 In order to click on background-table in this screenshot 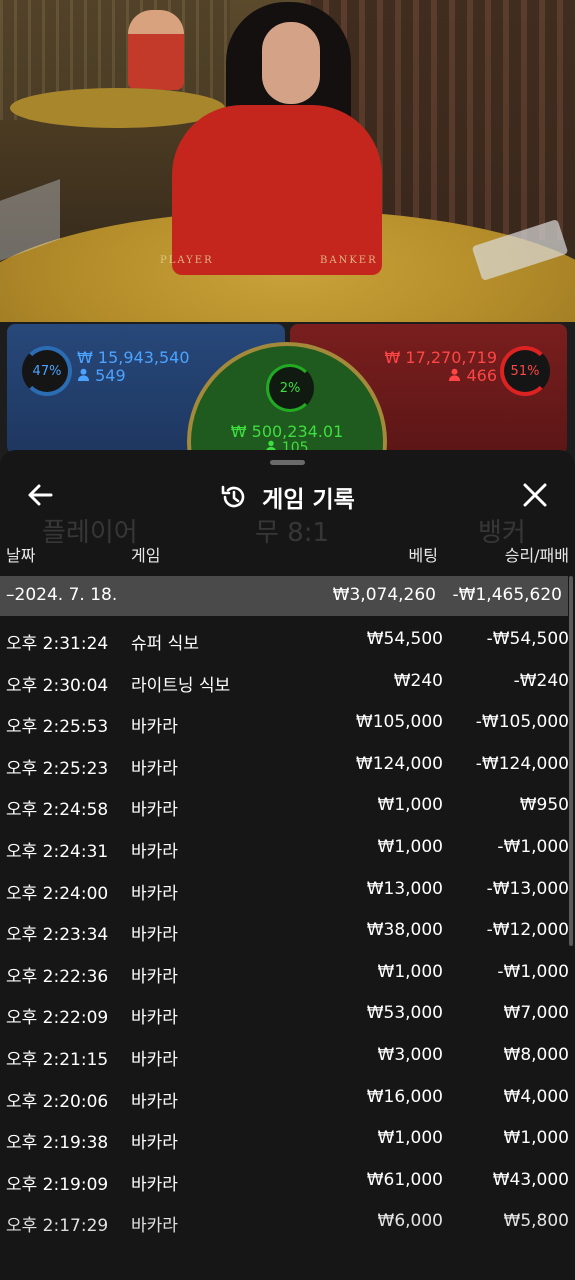, I will do `click(117, 108)`.